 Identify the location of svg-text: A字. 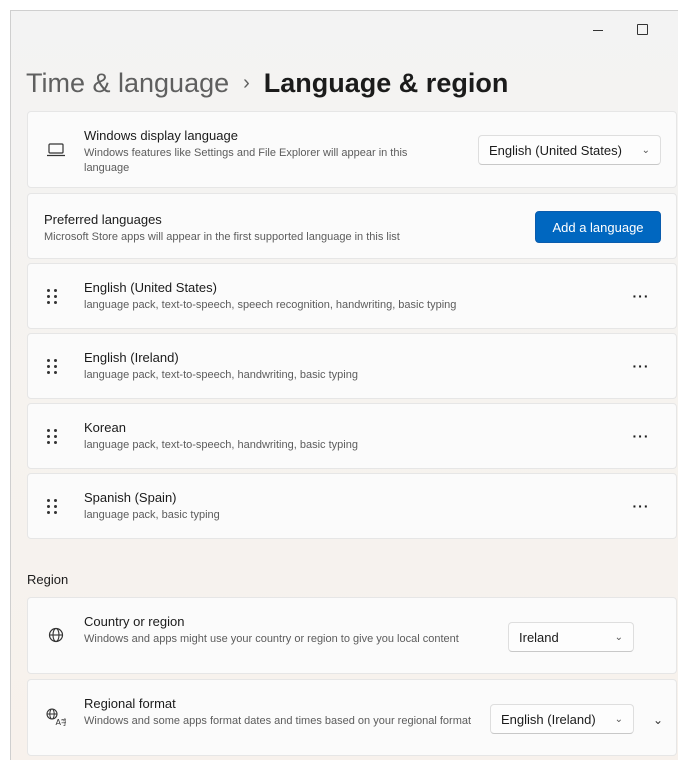
(61, 721).